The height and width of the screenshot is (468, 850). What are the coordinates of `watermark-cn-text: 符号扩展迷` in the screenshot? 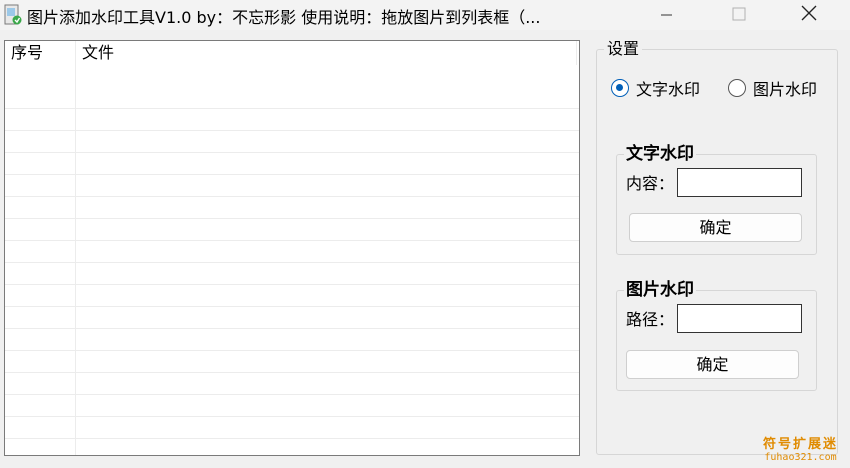 It's located at (800, 444).